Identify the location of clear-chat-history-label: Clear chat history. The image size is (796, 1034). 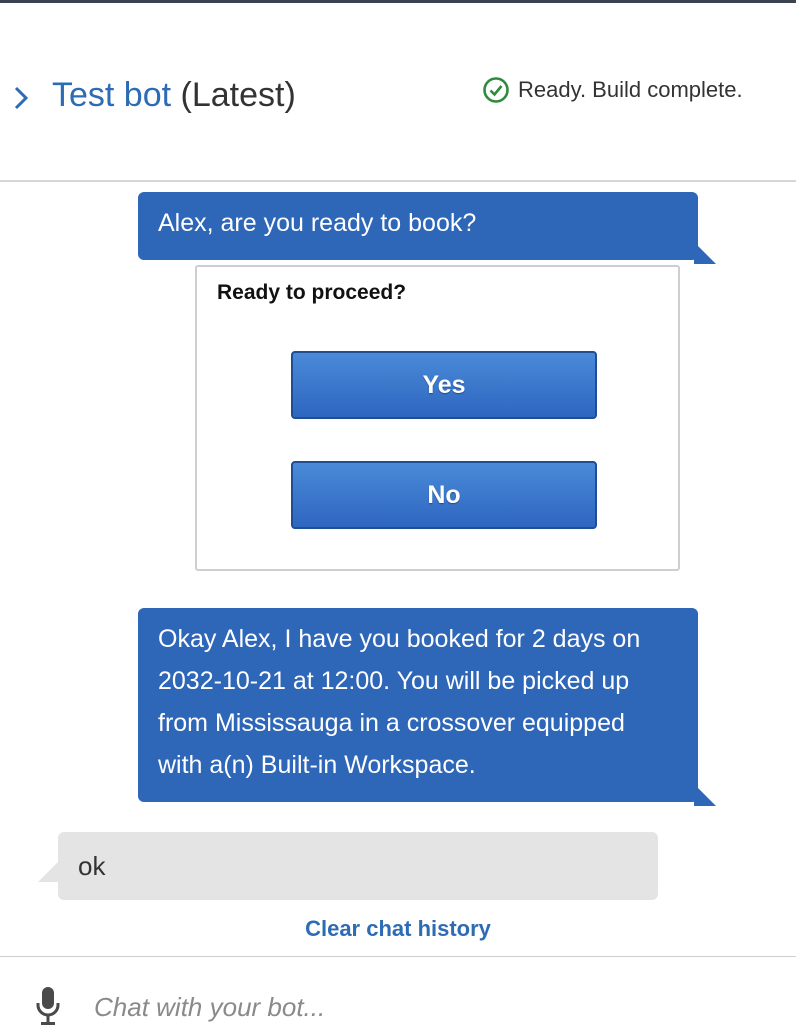
(398, 928).